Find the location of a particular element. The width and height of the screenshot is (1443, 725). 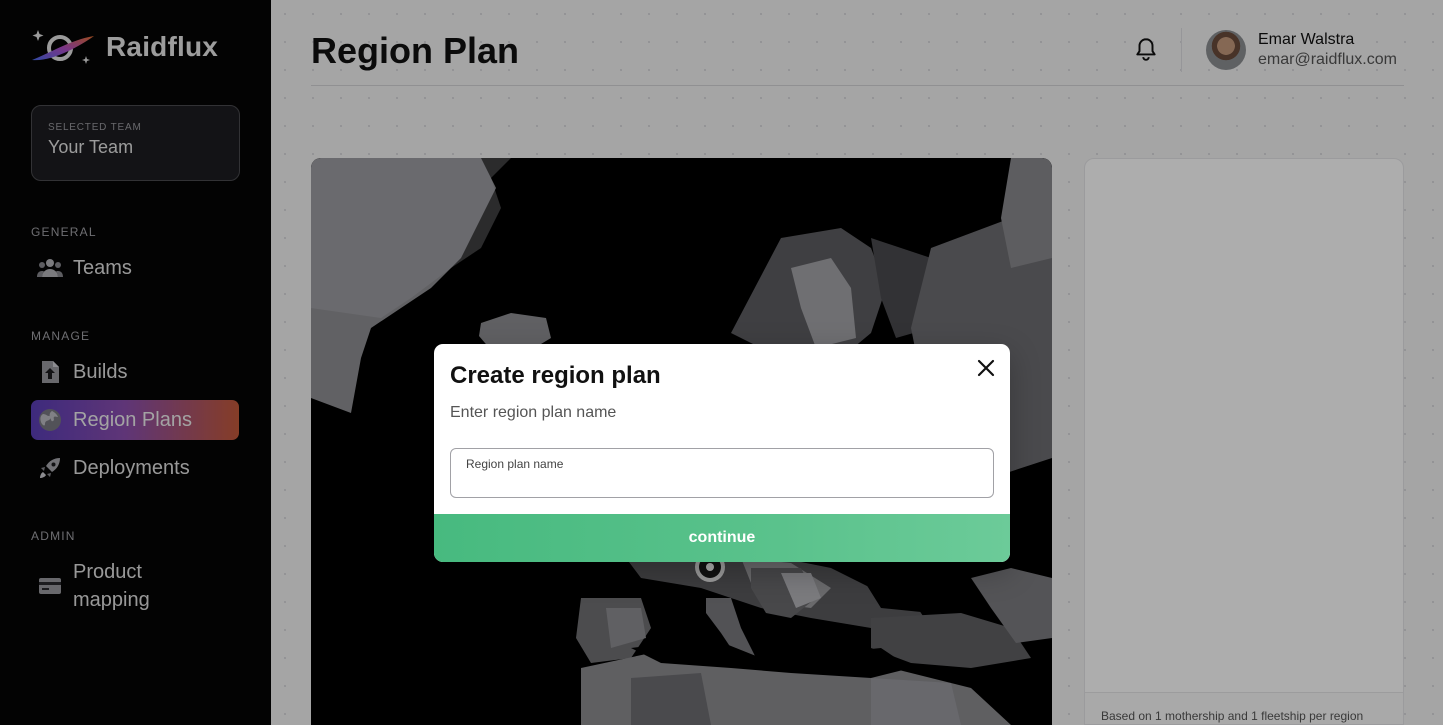

field-label: Region plan name is located at coordinates (515, 464).